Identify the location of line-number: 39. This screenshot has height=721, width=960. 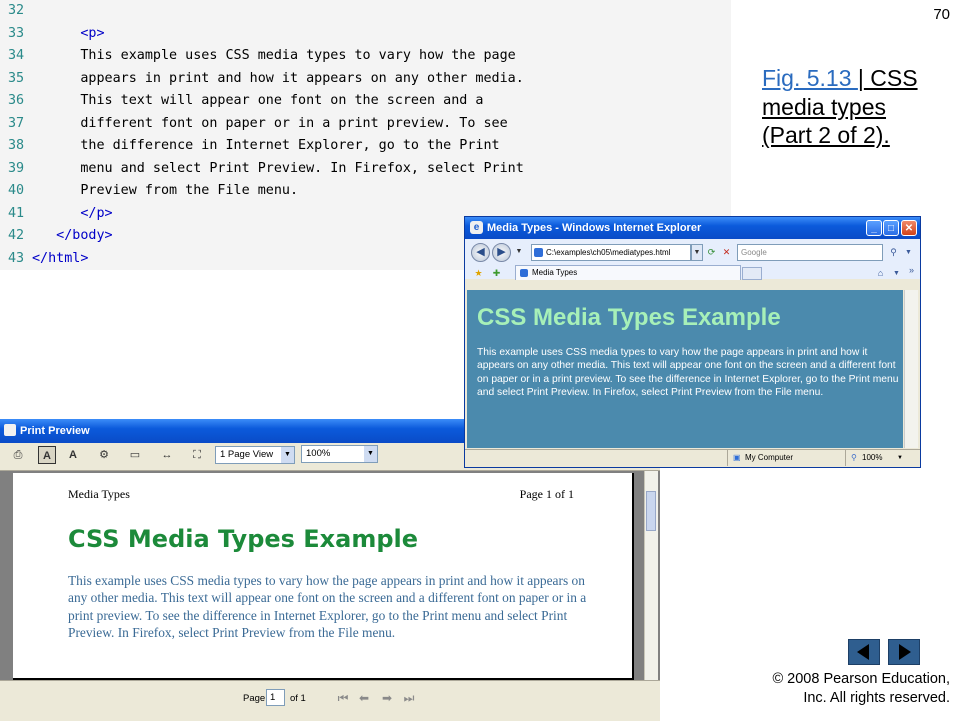
(16, 168).